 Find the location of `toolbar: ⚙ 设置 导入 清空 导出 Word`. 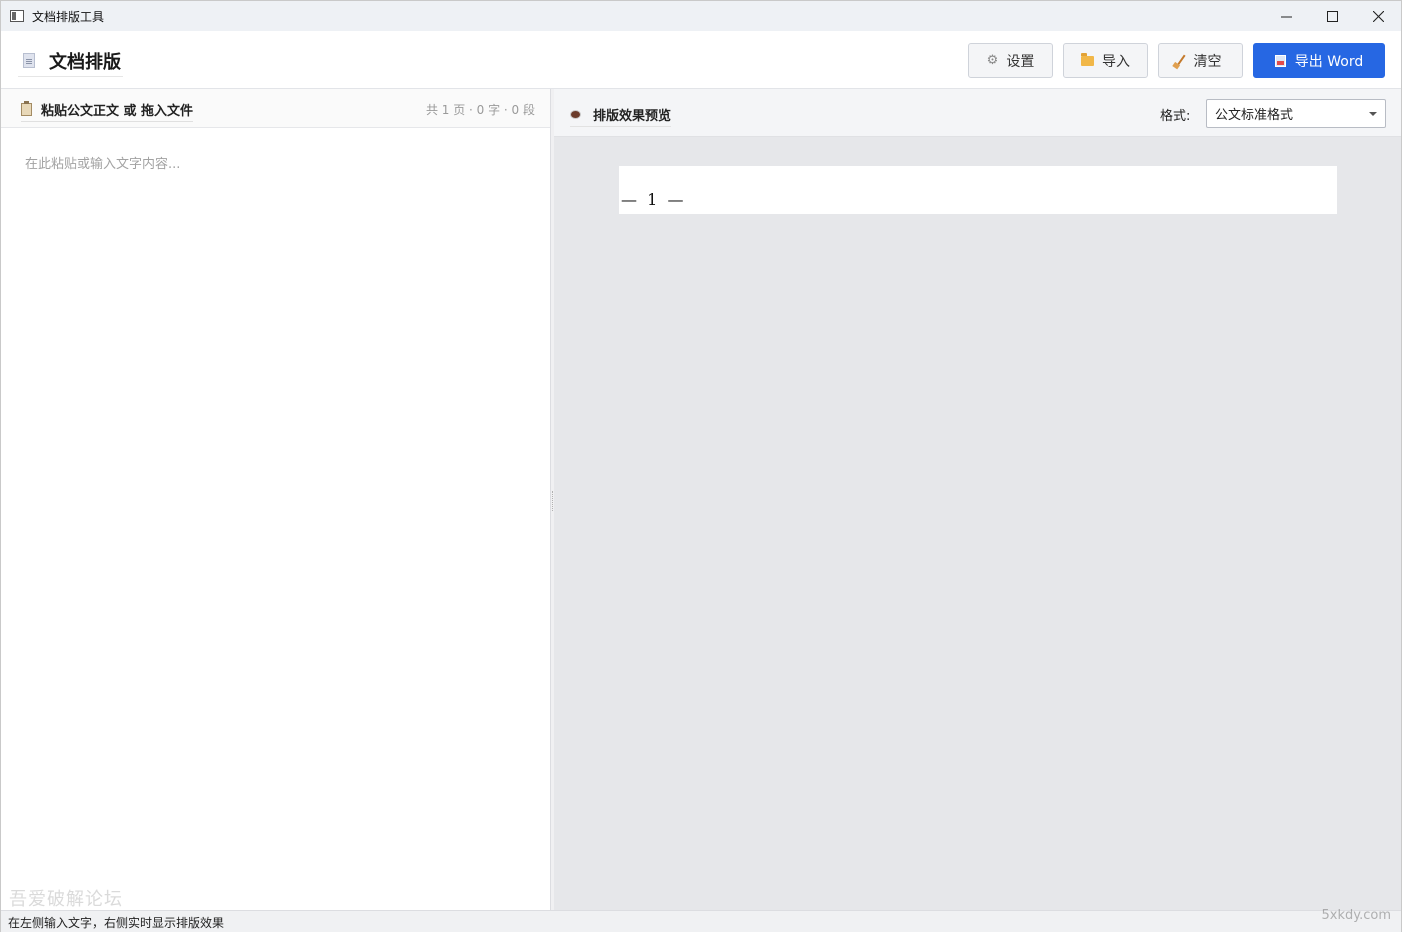

toolbar: ⚙ 设置 导入 清空 导出 Word is located at coordinates (1176, 60).